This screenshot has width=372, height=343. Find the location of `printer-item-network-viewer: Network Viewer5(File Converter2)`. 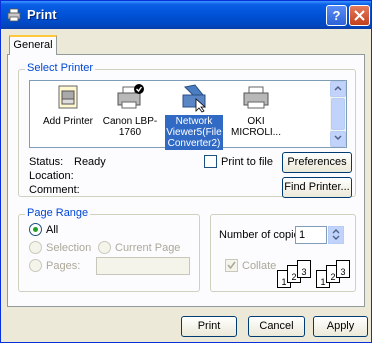

printer-item-network-viewer: Network Viewer5(File Converter2) is located at coordinates (194, 116).